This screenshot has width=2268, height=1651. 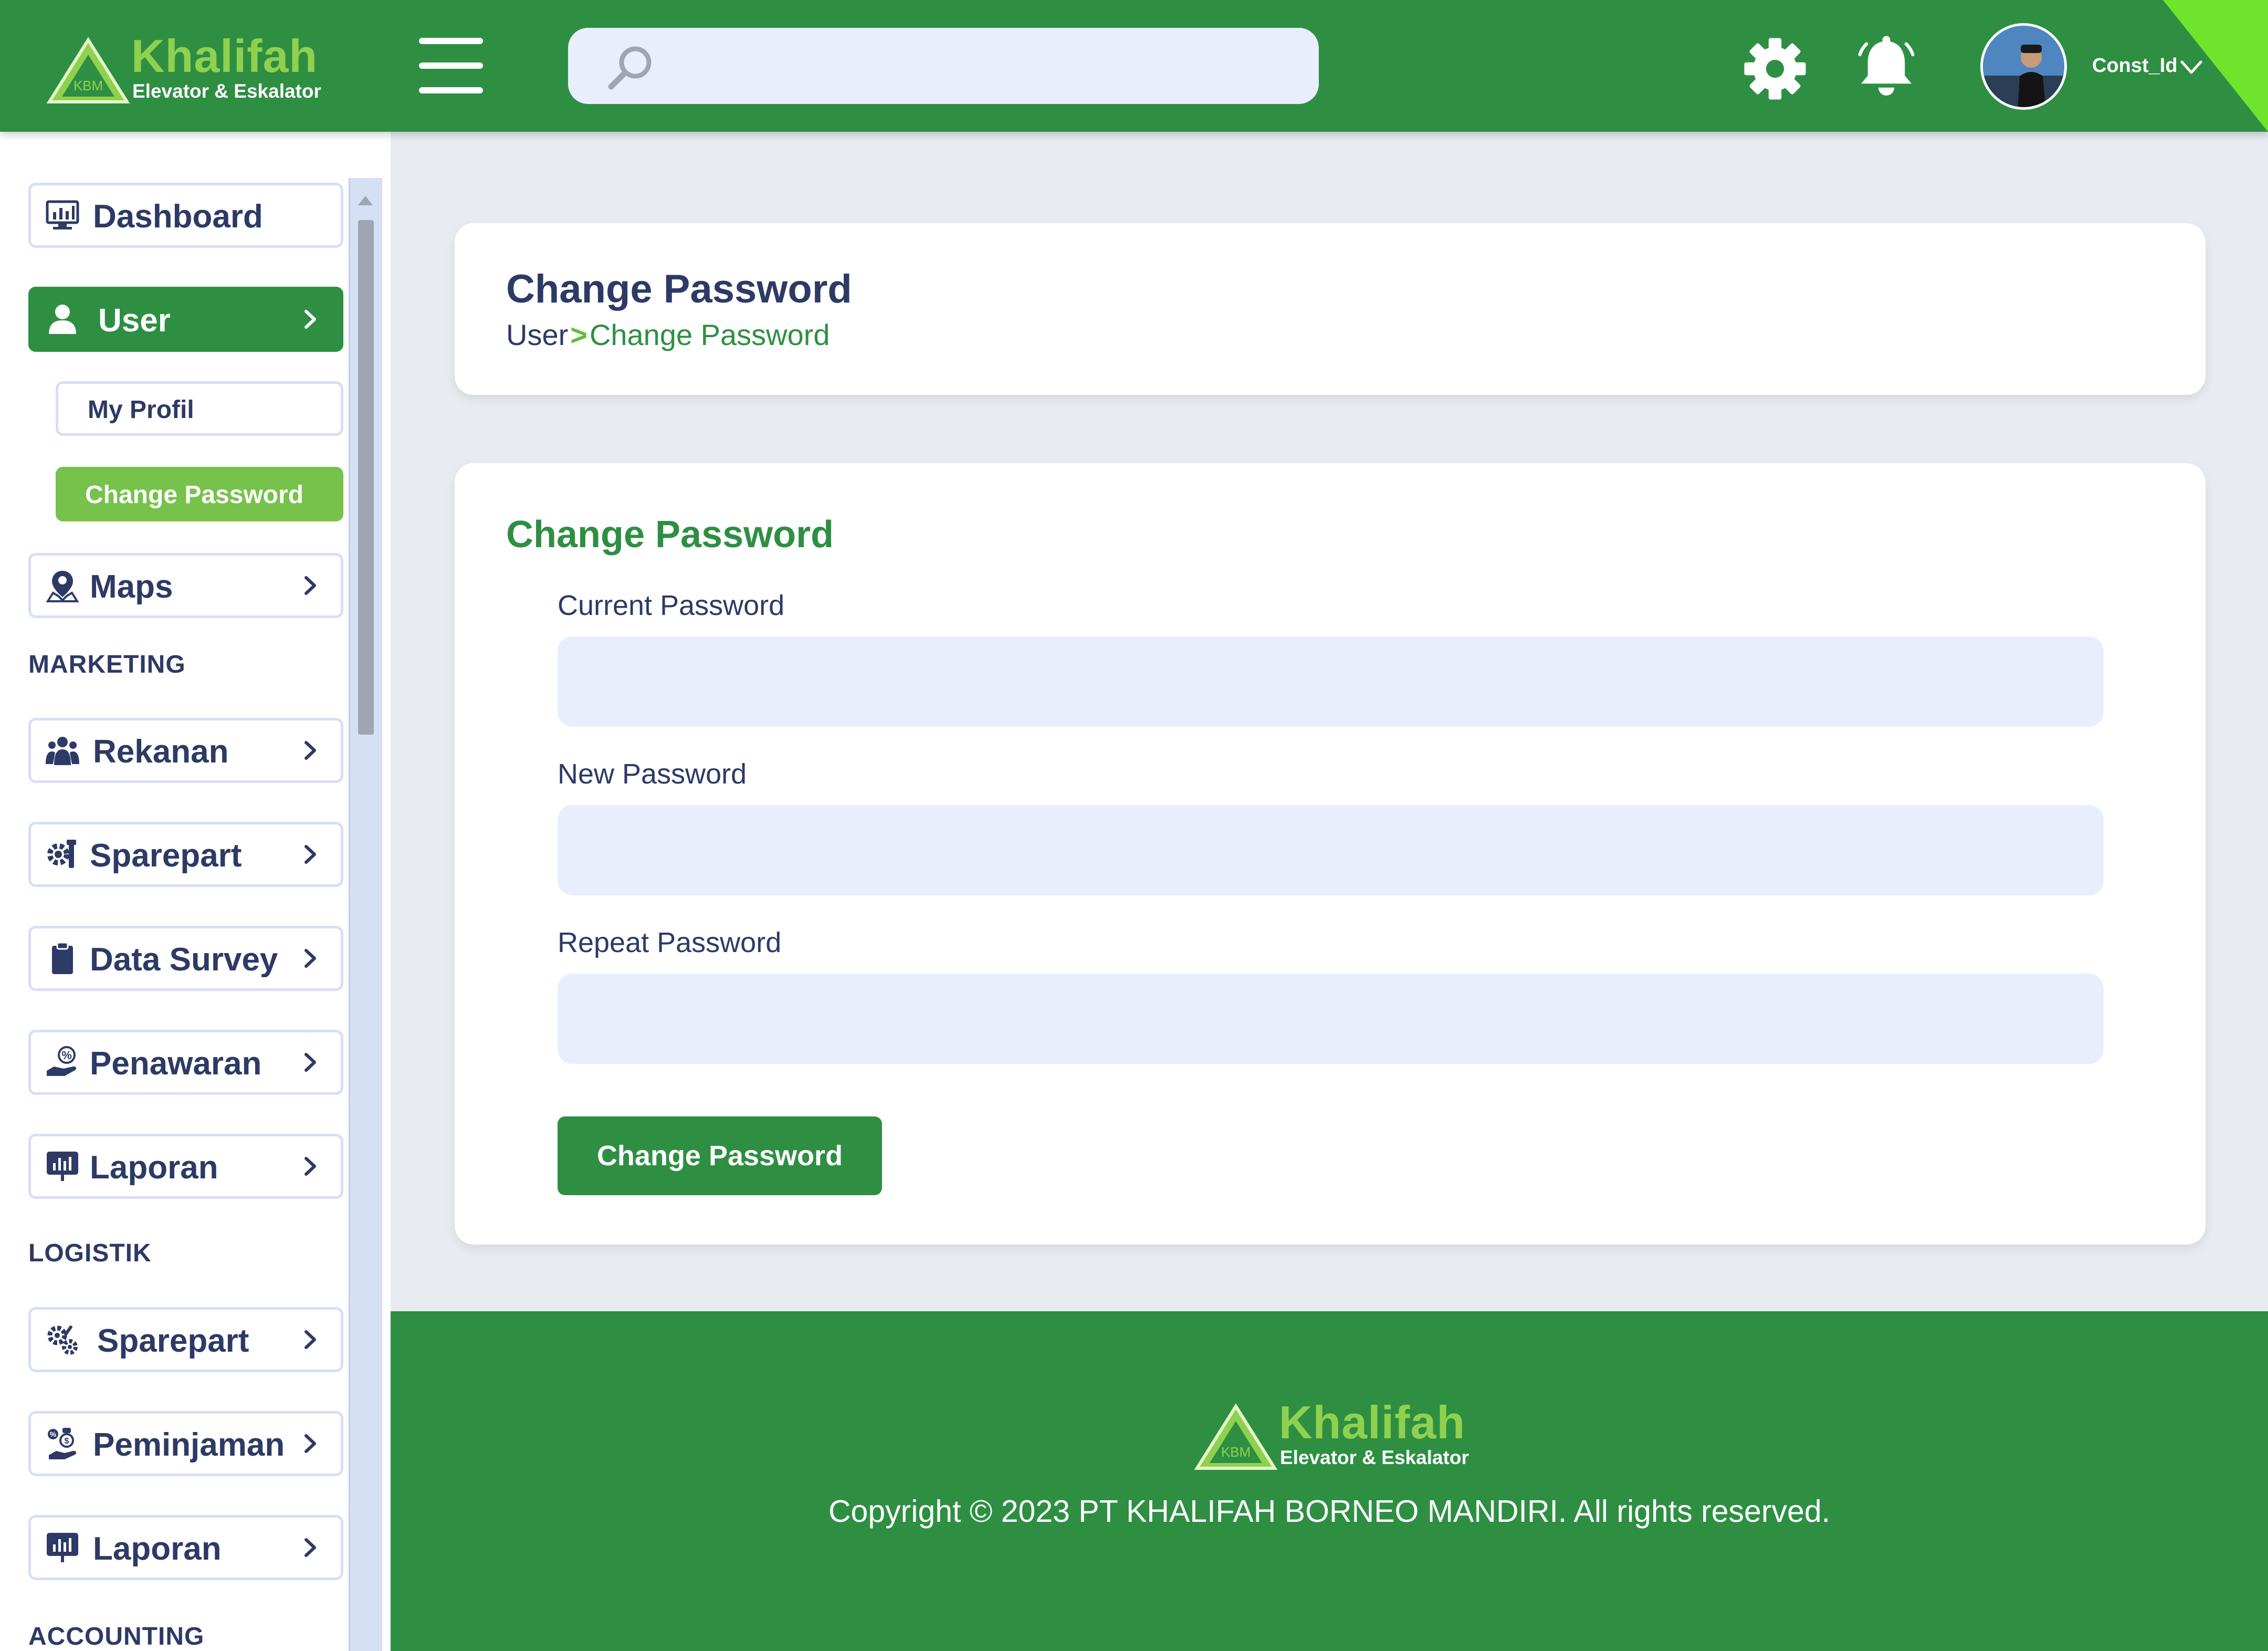 I want to click on footer-brand-name: Khalifah, so click(x=1372, y=1422).